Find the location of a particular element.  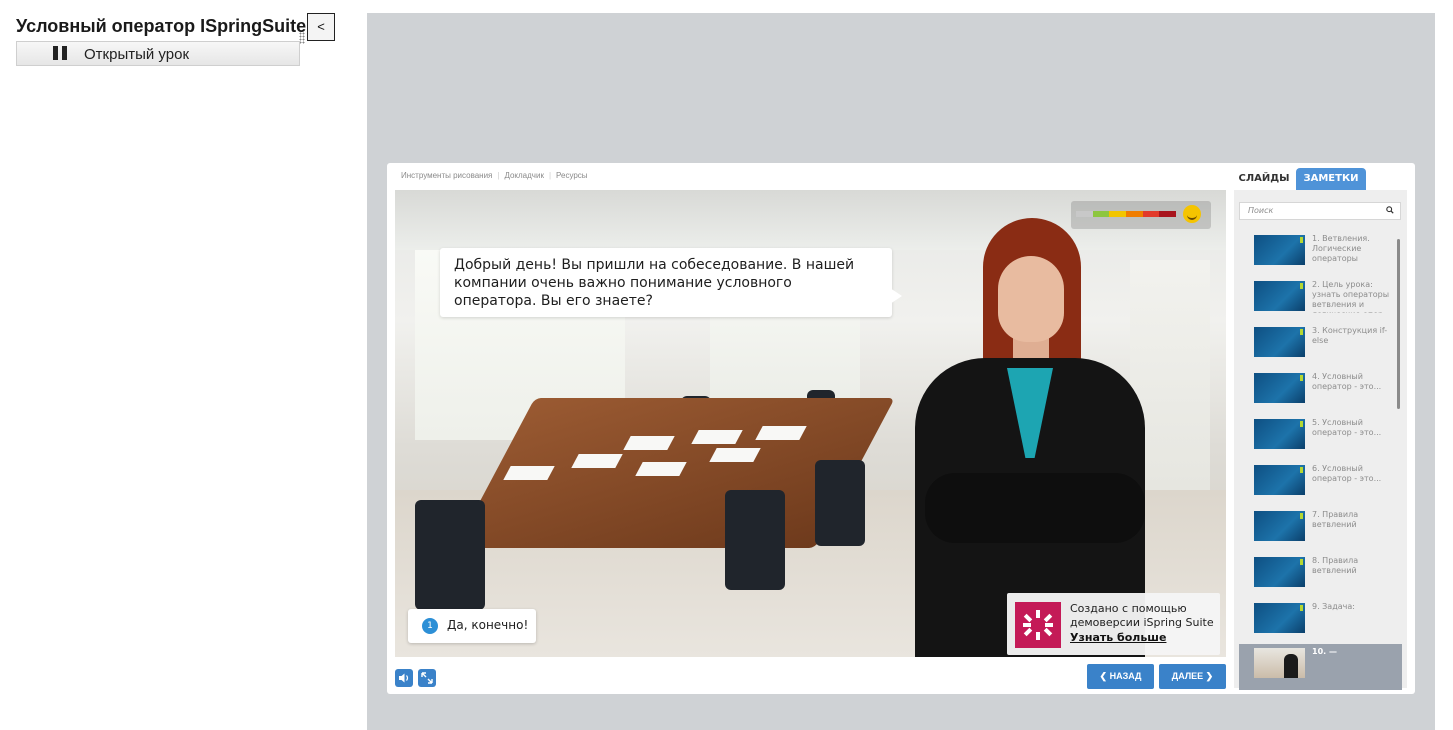

nav-drawing-tools: Инструменты рисования is located at coordinates (446, 175).